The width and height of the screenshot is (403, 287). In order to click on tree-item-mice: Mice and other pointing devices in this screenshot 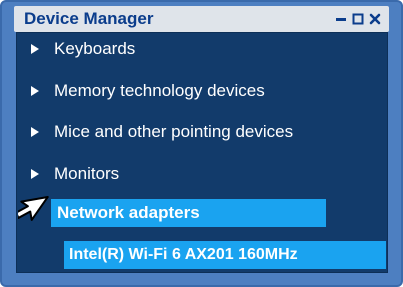, I will do `click(202, 132)`.